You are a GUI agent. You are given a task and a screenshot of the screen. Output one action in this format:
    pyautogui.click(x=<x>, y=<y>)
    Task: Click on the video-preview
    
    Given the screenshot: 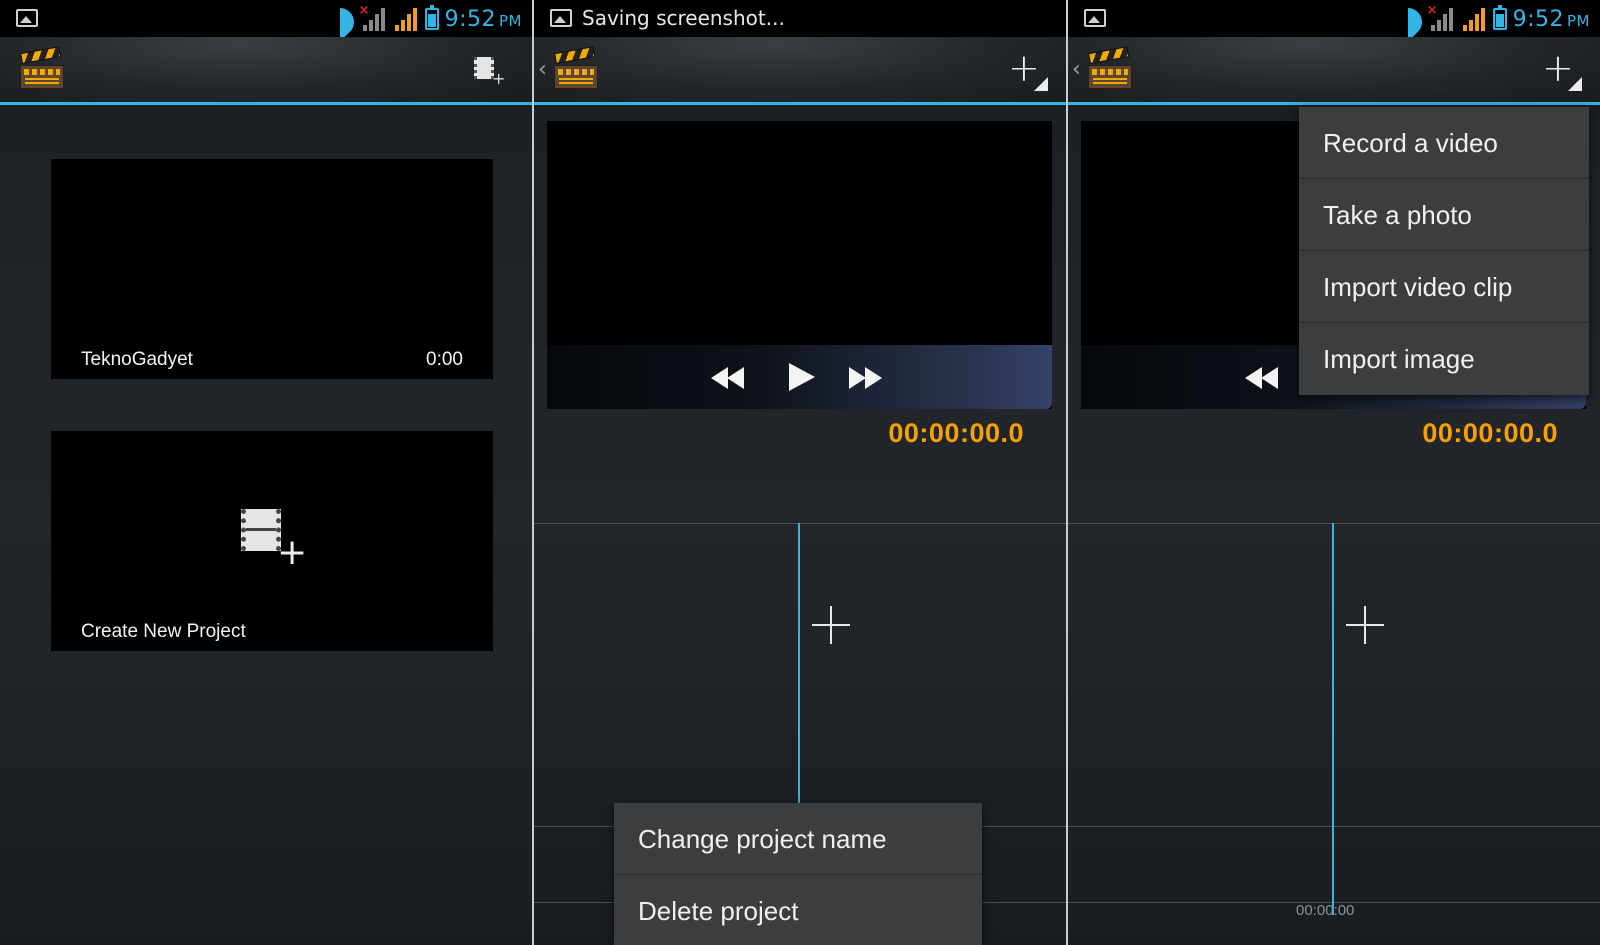 What is the action you would take?
    pyautogui.click(x=799, y=265)
    